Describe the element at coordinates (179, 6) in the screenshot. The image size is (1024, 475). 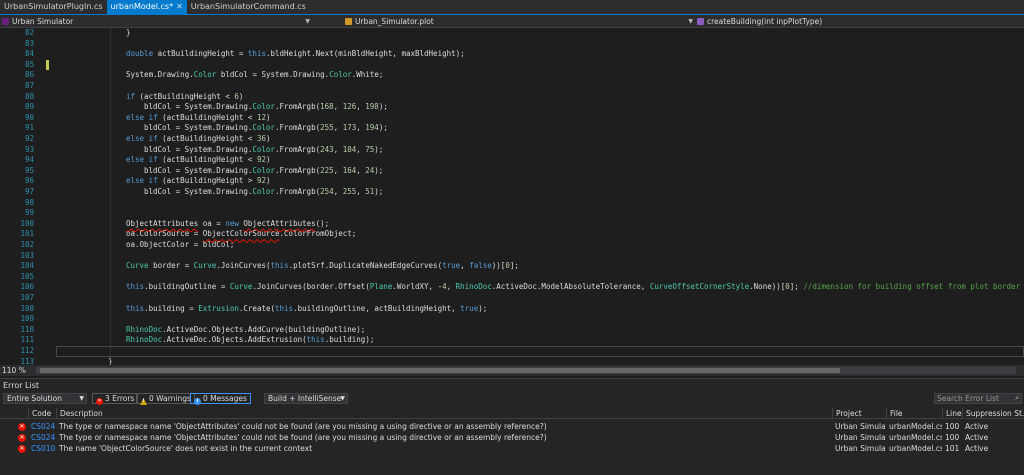
I see `close-icon: ✕` at that location.